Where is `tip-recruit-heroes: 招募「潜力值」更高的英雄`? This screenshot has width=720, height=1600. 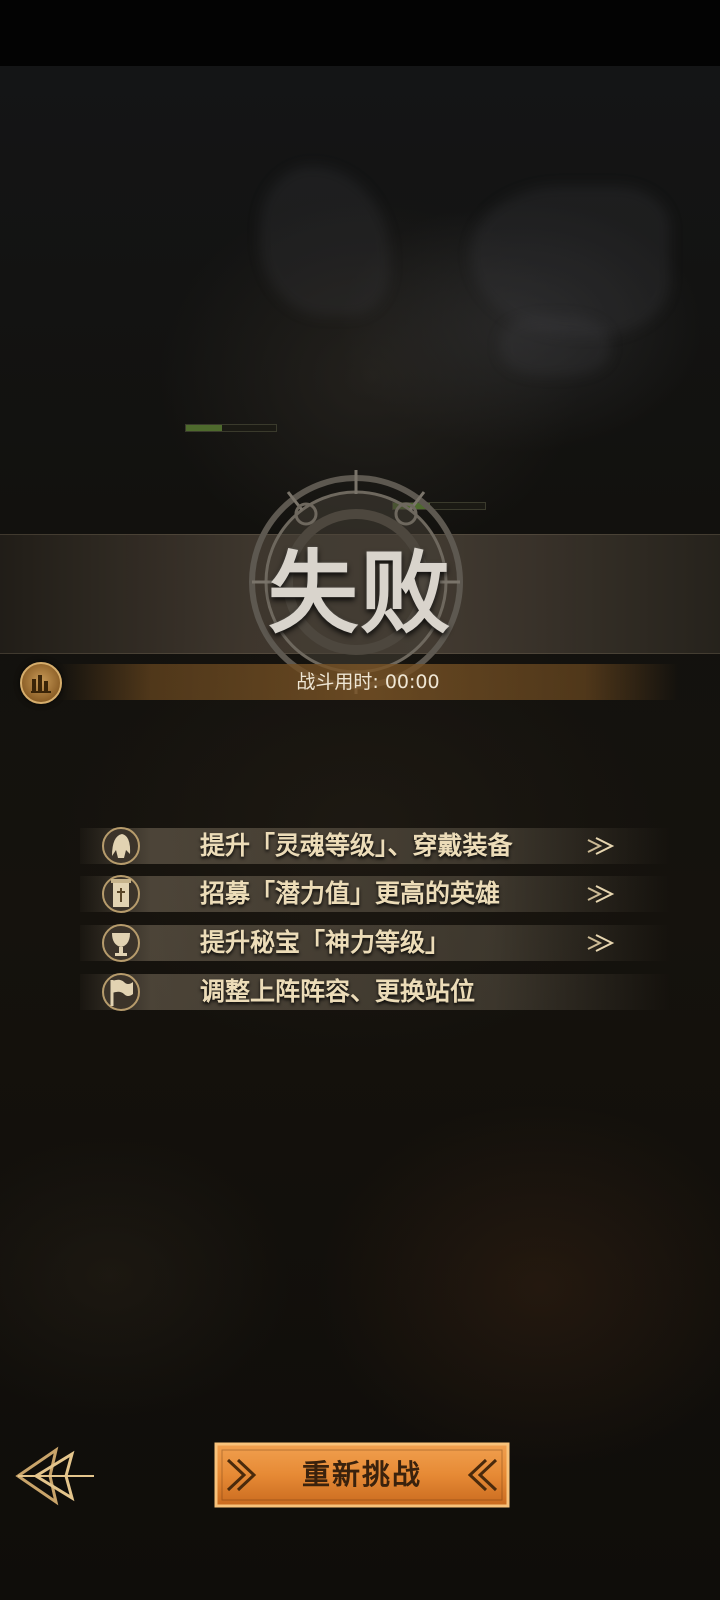 tip-recruit-heroes: 招募「潜力值」更高的英雄 is located at coordinates (355, 894).